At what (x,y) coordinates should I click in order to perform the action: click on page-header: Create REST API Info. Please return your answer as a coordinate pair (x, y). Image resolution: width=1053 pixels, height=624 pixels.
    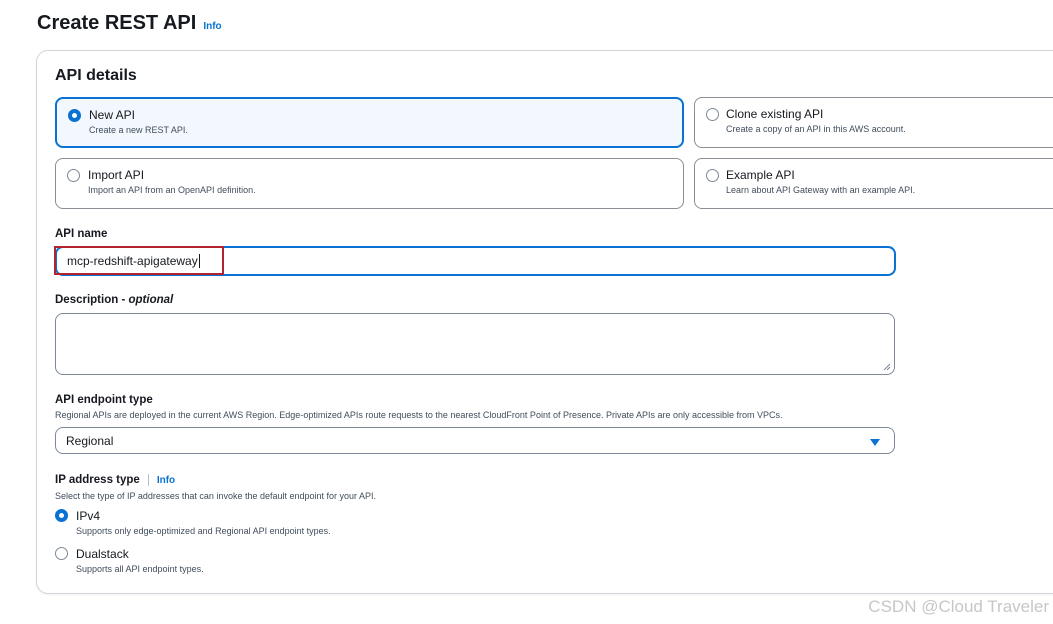
    Looking at the image, I should click on (129, 23).